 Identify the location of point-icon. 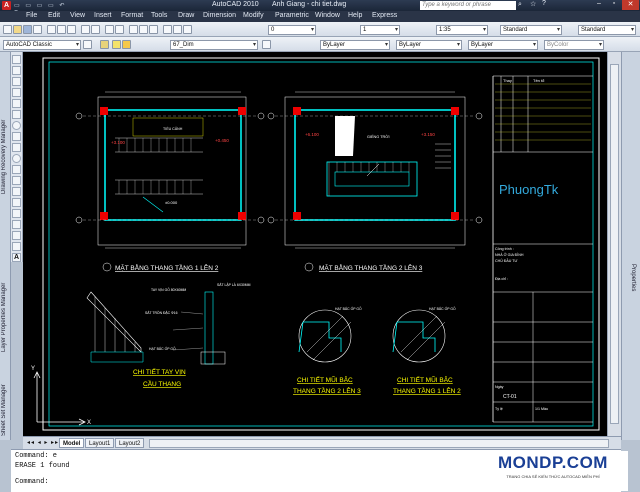
(16, 202).